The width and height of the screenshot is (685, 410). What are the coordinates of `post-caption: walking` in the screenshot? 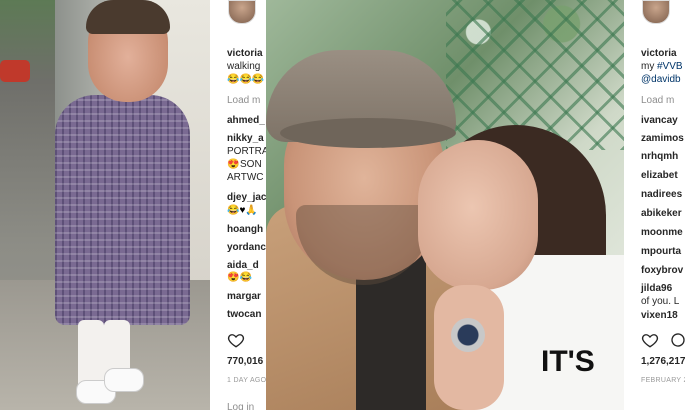 It's located at (244, 66).